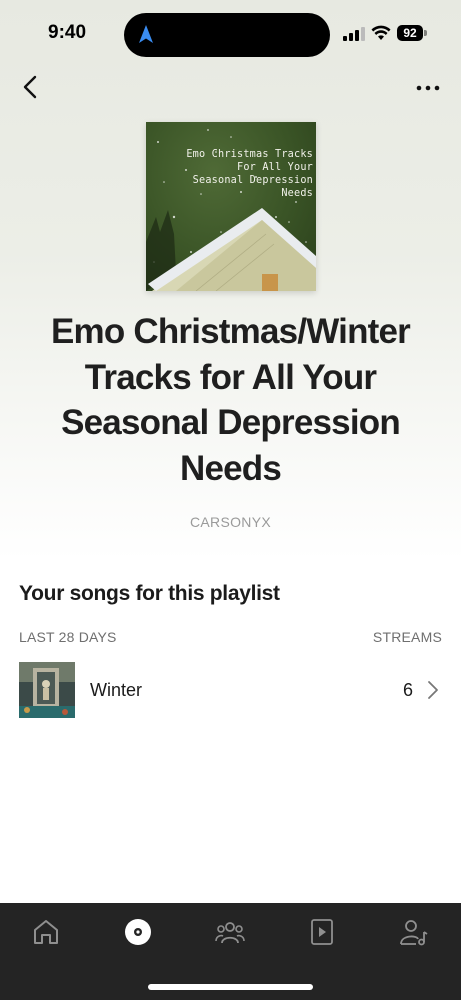 The image size is (461, 1000). What do you see at coordinates (230, 690) in the screenshot?
I see `song-row: Winter 6` at bounding box center [230, 690].